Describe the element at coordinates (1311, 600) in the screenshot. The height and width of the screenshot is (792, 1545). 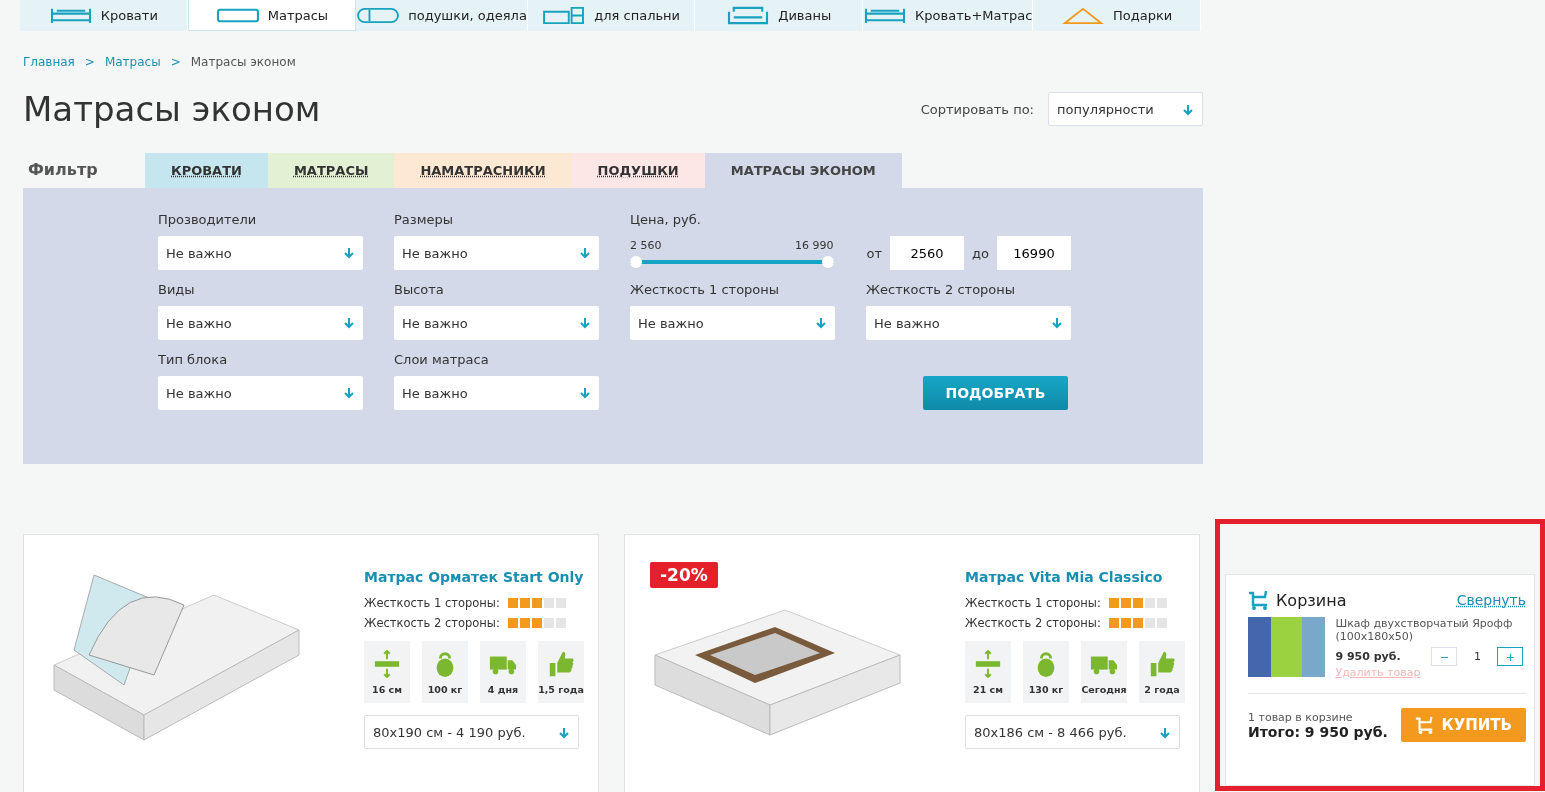
I see `cart-title: Корзина` at that location.